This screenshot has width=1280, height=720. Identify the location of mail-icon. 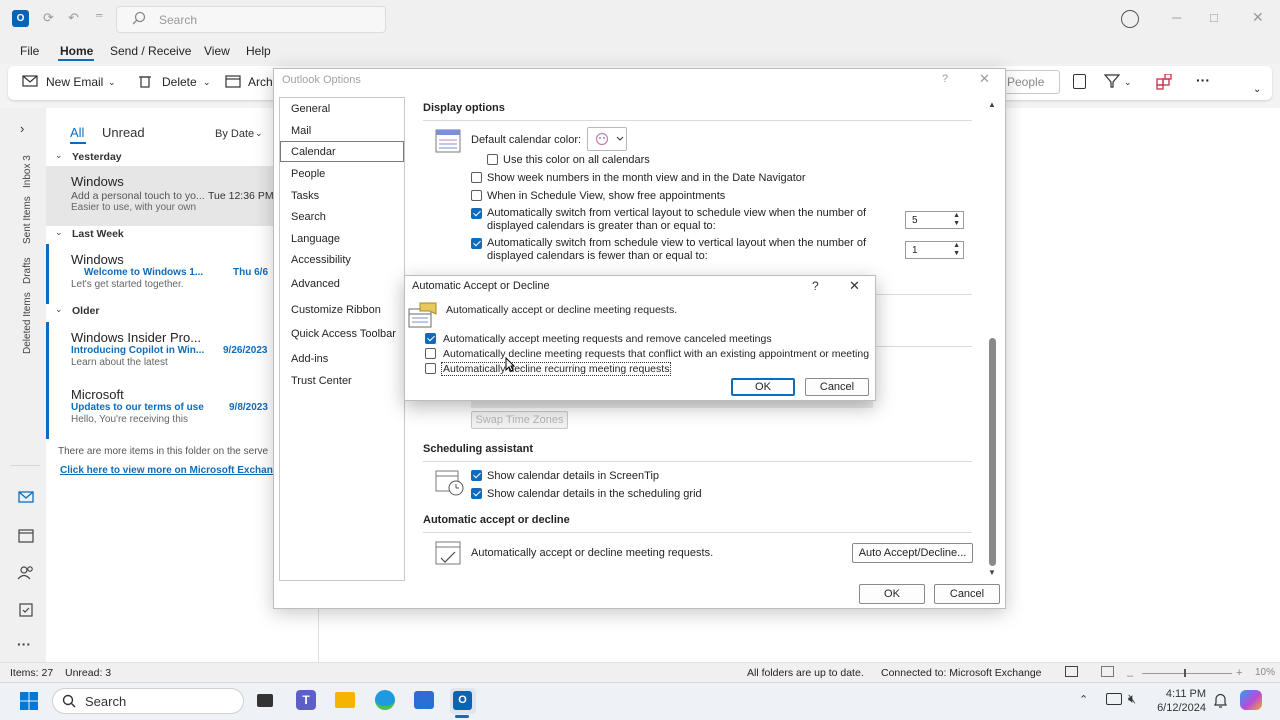
(26, 497).